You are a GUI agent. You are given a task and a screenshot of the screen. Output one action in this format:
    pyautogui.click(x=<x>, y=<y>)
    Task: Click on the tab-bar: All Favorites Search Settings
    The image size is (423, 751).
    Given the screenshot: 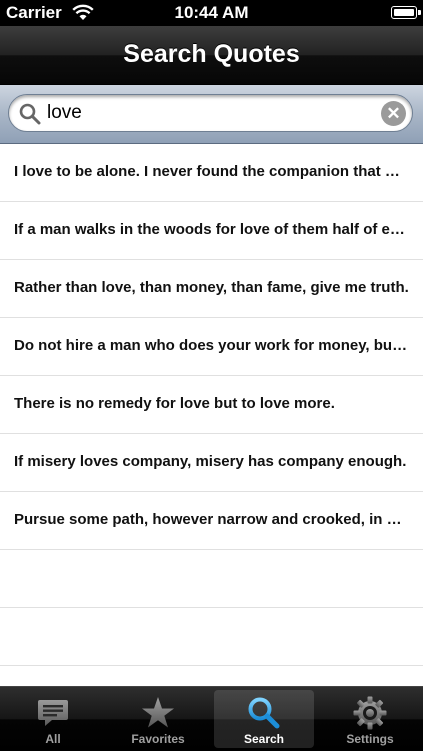 What is the action you would take?
    pyautogui.click(x=211, y=718)
    